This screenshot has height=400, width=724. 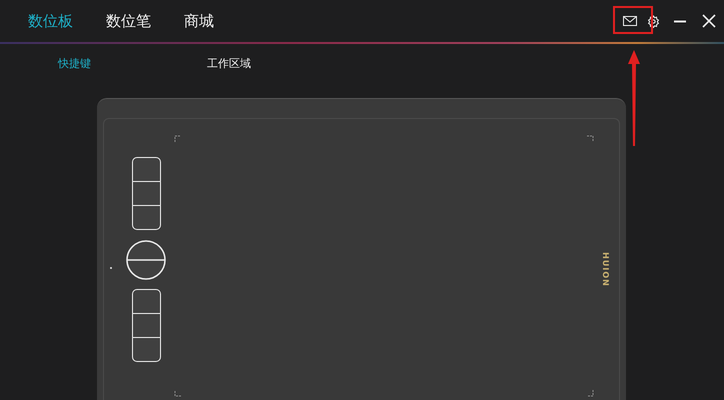 What do you see at coordinates (630, 21) in the screenshot?
I see `mail-icon` at bounding box center [630, 21].